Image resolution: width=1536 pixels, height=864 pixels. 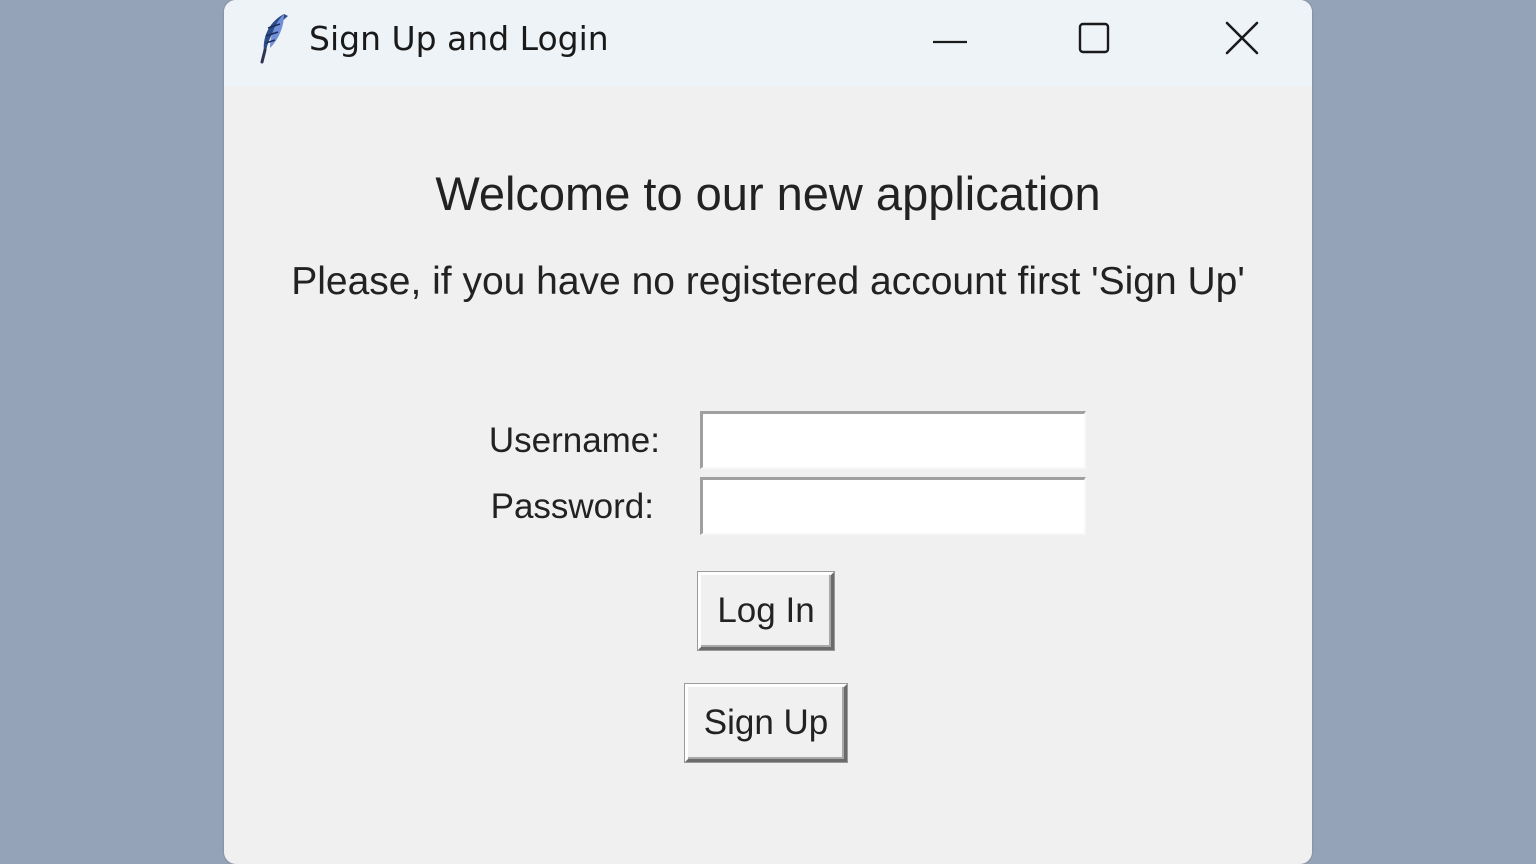 I want to click on minimize-icon, so click(x=950, y=40).